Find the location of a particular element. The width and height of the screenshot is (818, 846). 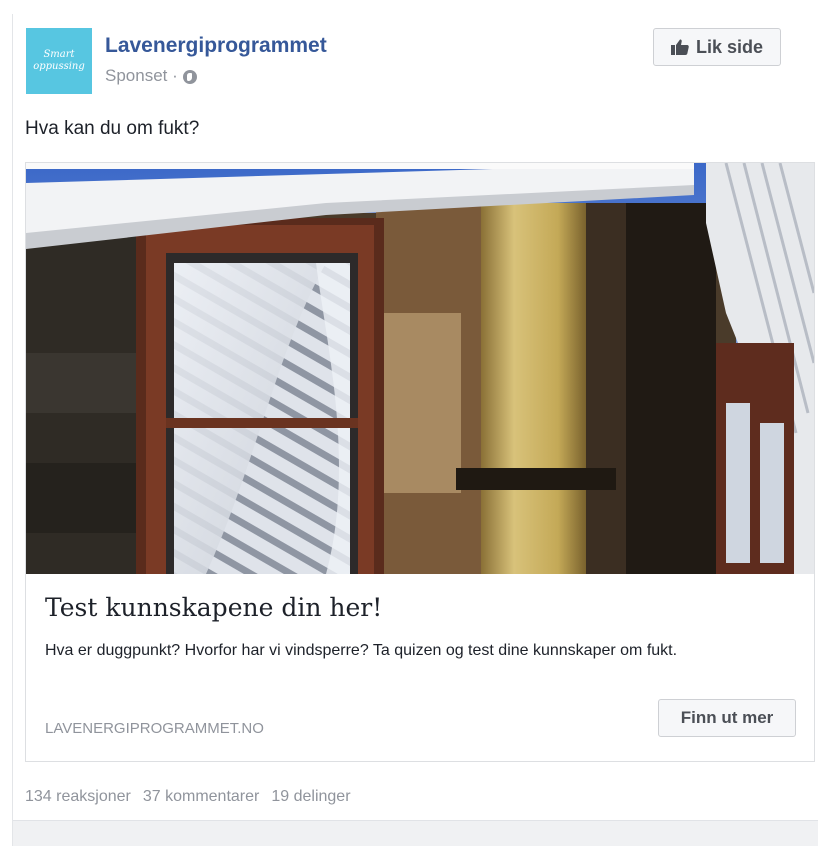

globe-icon is located at coordinates (189, 77).